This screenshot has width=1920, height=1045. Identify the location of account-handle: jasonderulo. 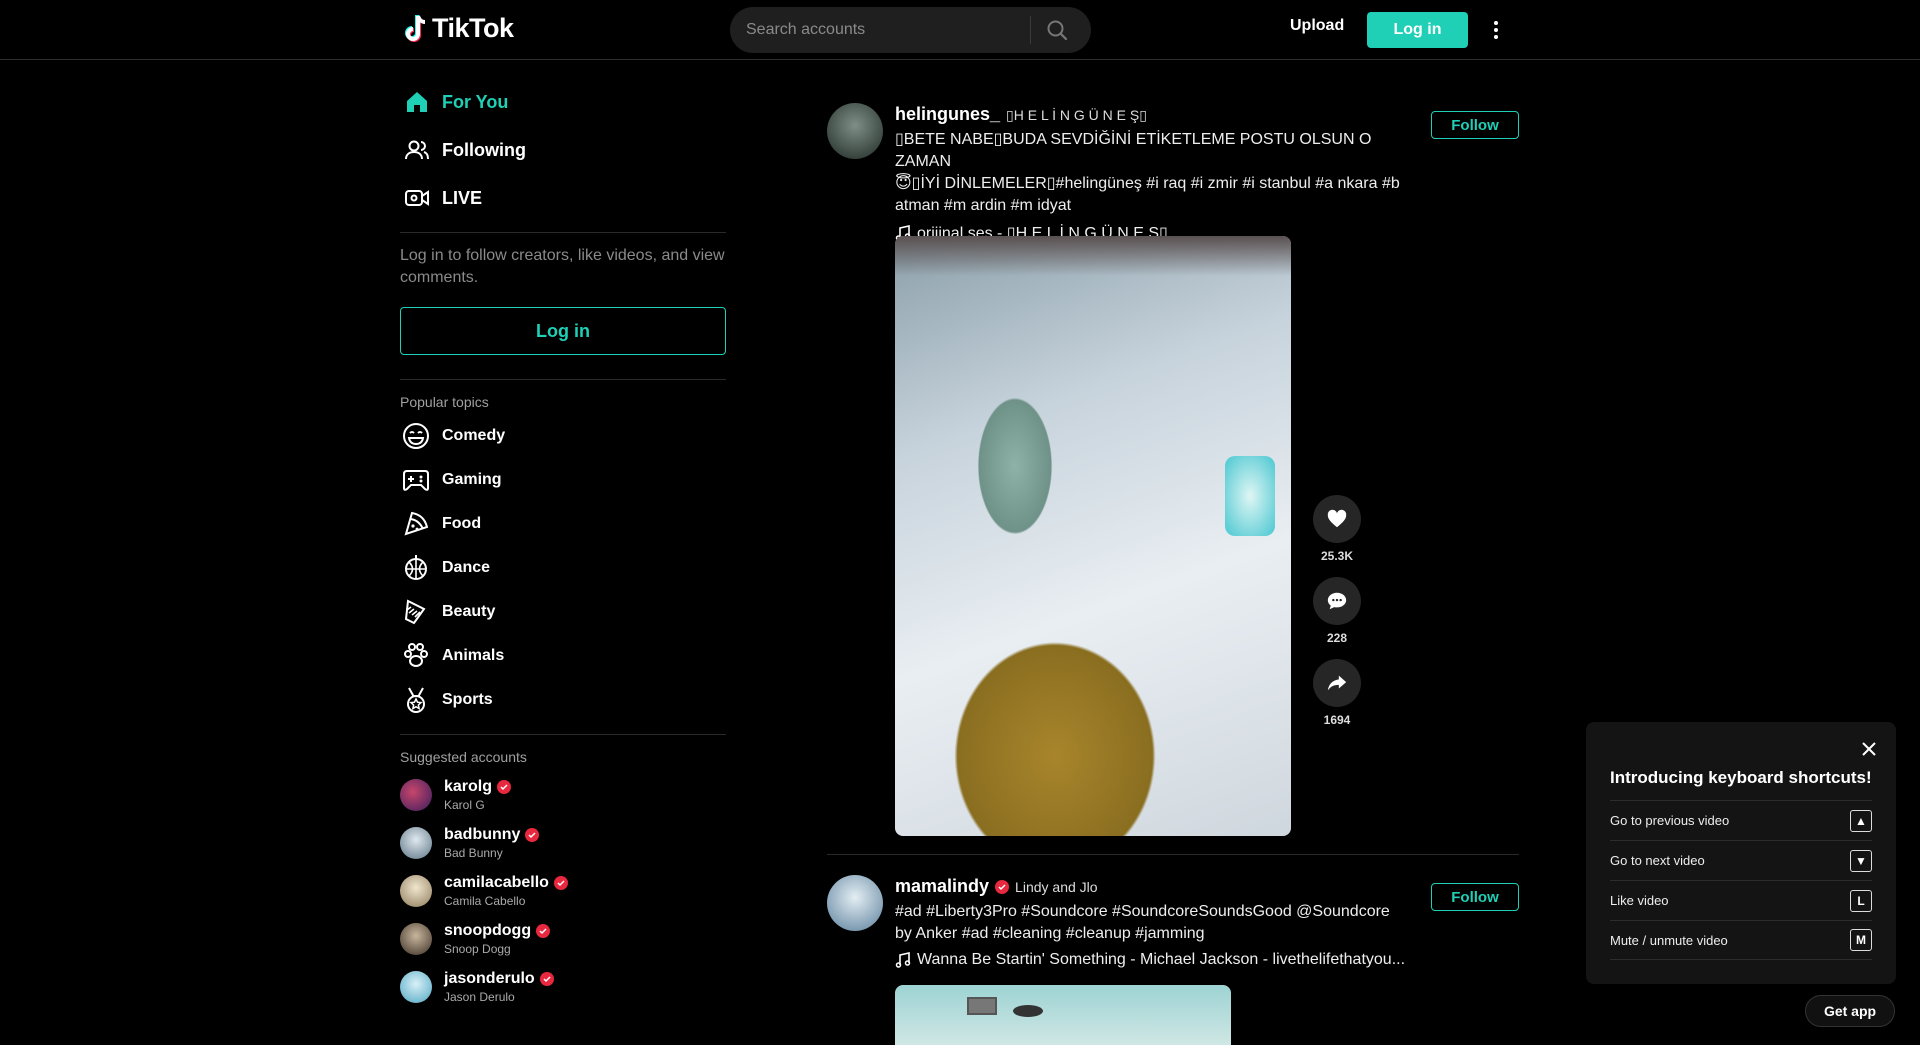
(489, 978).